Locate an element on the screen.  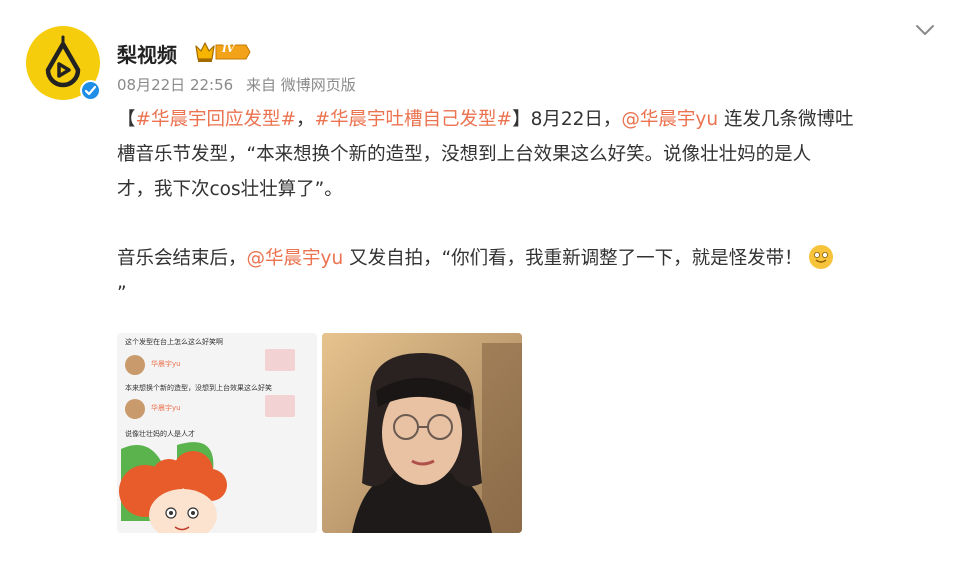
bracket-close-date: 】8月22日， is located at coordinates (567, 119).